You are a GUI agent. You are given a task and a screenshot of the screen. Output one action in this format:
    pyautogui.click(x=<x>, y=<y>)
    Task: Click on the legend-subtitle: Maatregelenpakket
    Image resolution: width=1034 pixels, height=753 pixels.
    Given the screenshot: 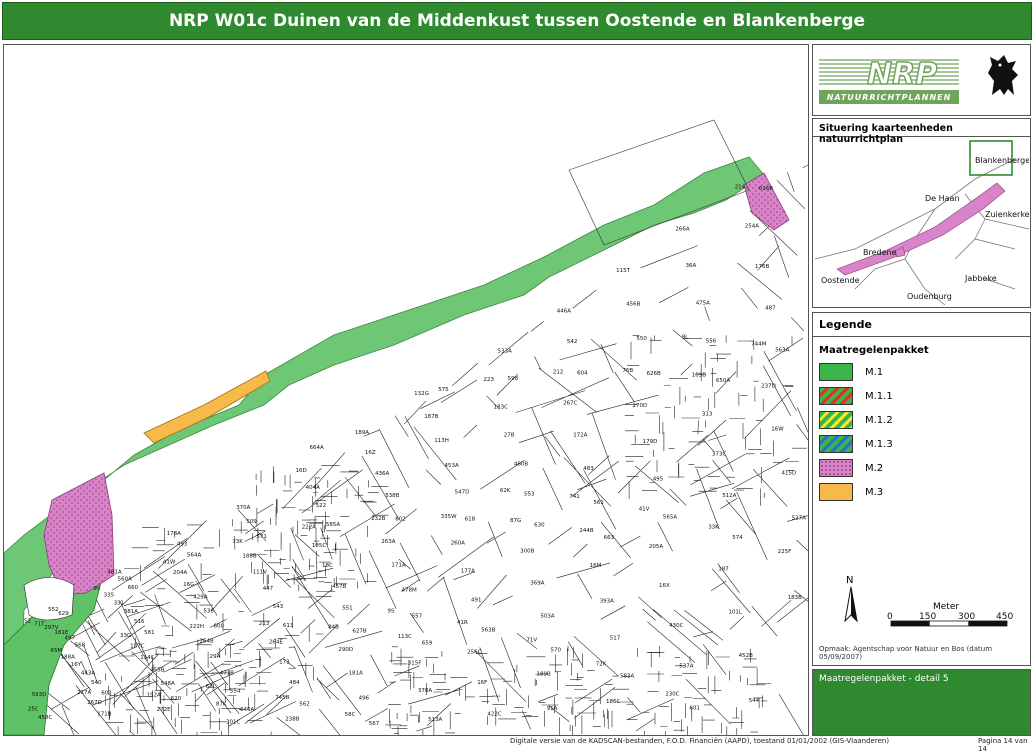 What is the action you would take?
    pyautogui.click(x=874, y=350)
    